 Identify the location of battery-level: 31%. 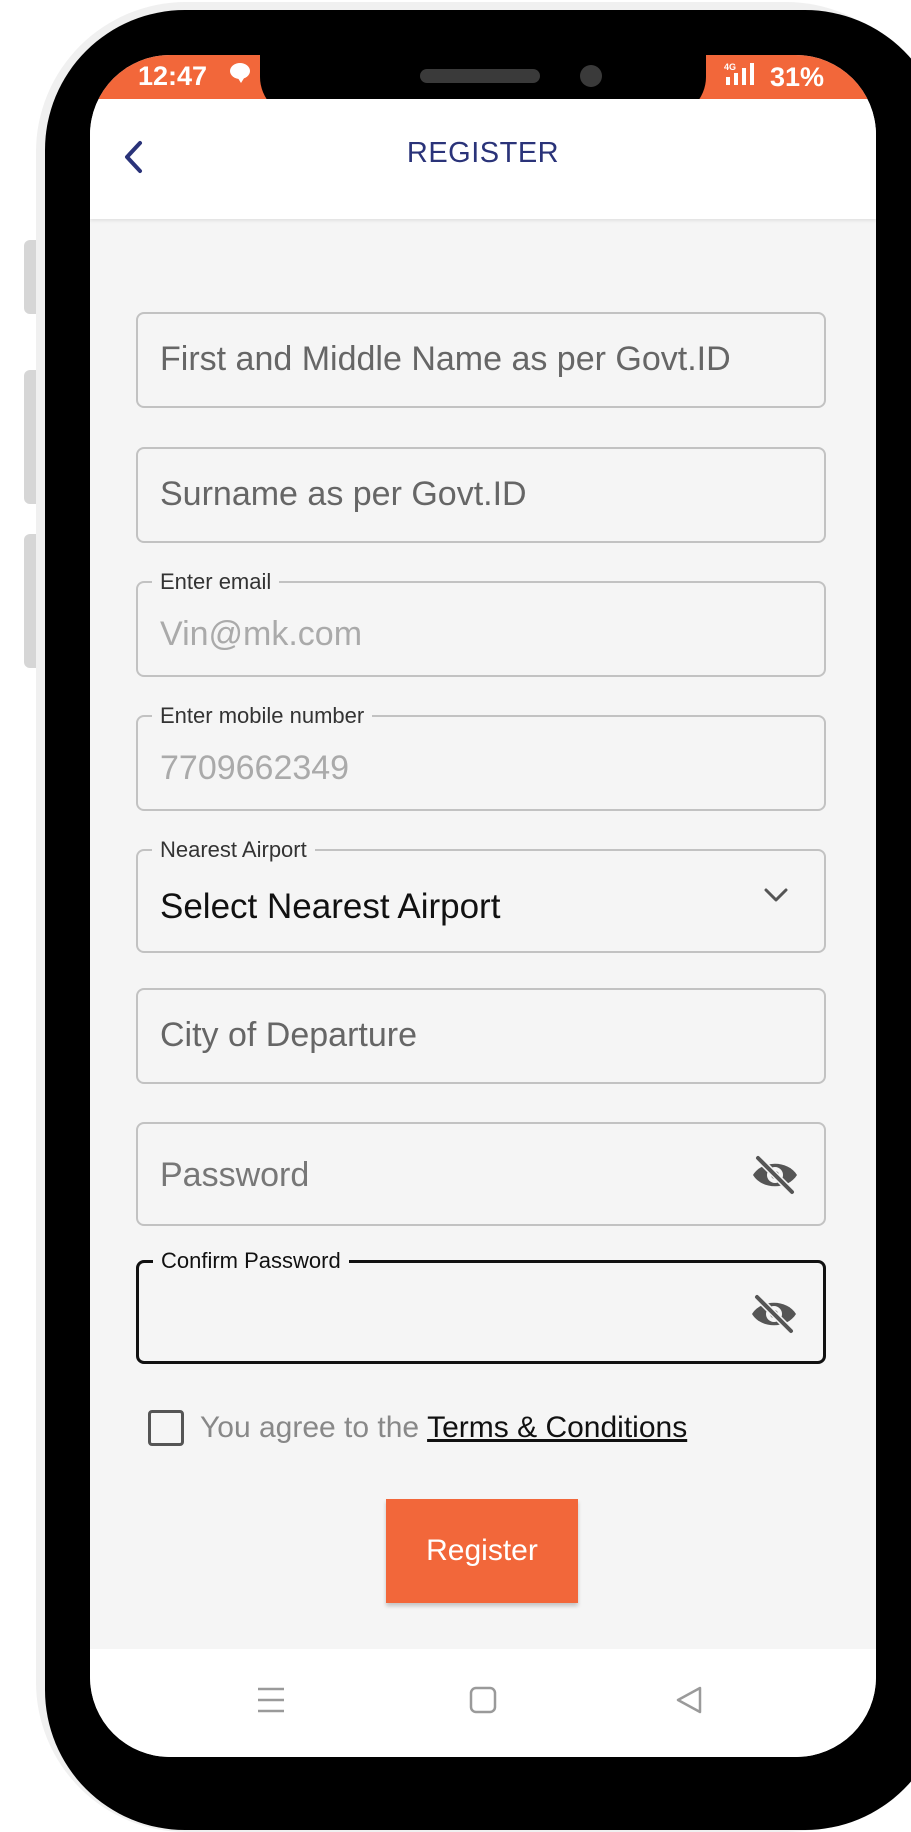
(796, 76).